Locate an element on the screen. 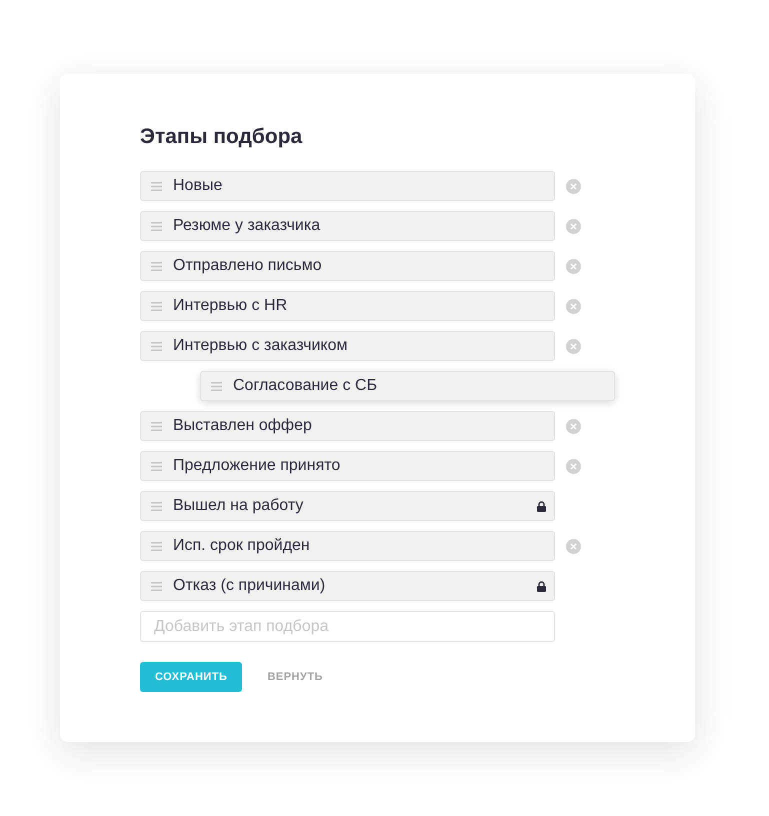 The image size is (769, 816). stage-label: Отказ (с причинами) is located at coordinates (249, 586).